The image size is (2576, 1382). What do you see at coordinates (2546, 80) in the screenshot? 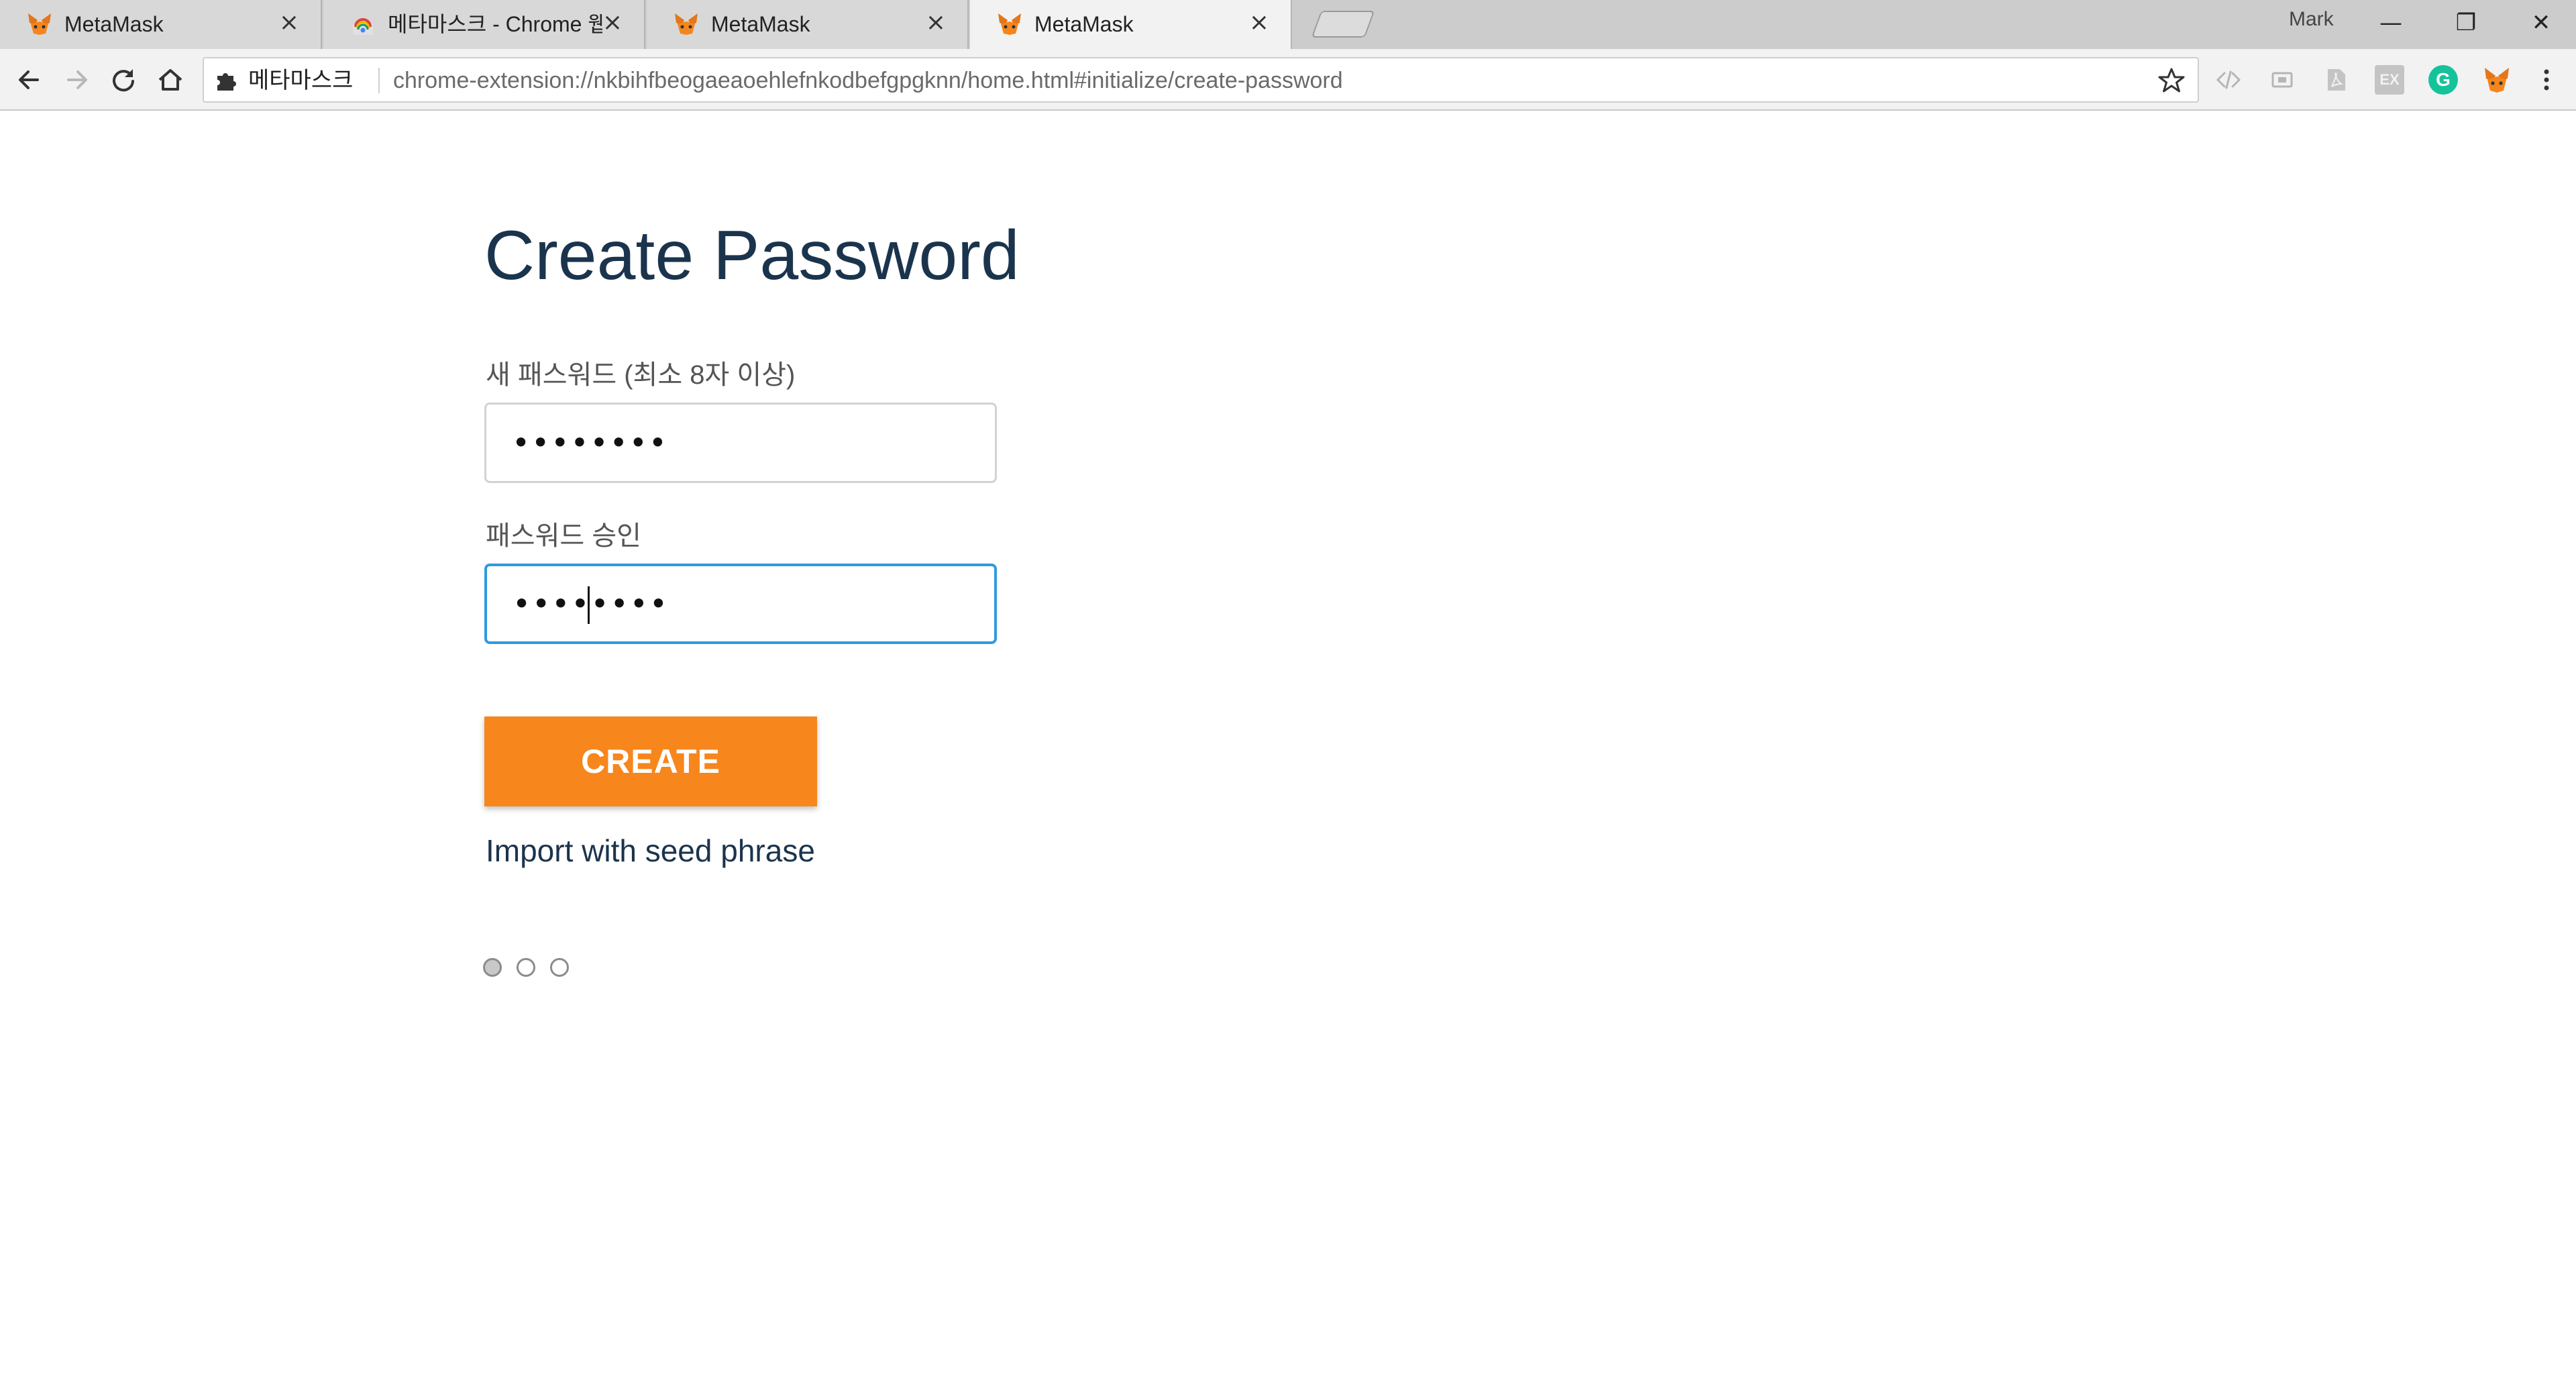
I see `menu-icon` at bounding box center [2546, 80].